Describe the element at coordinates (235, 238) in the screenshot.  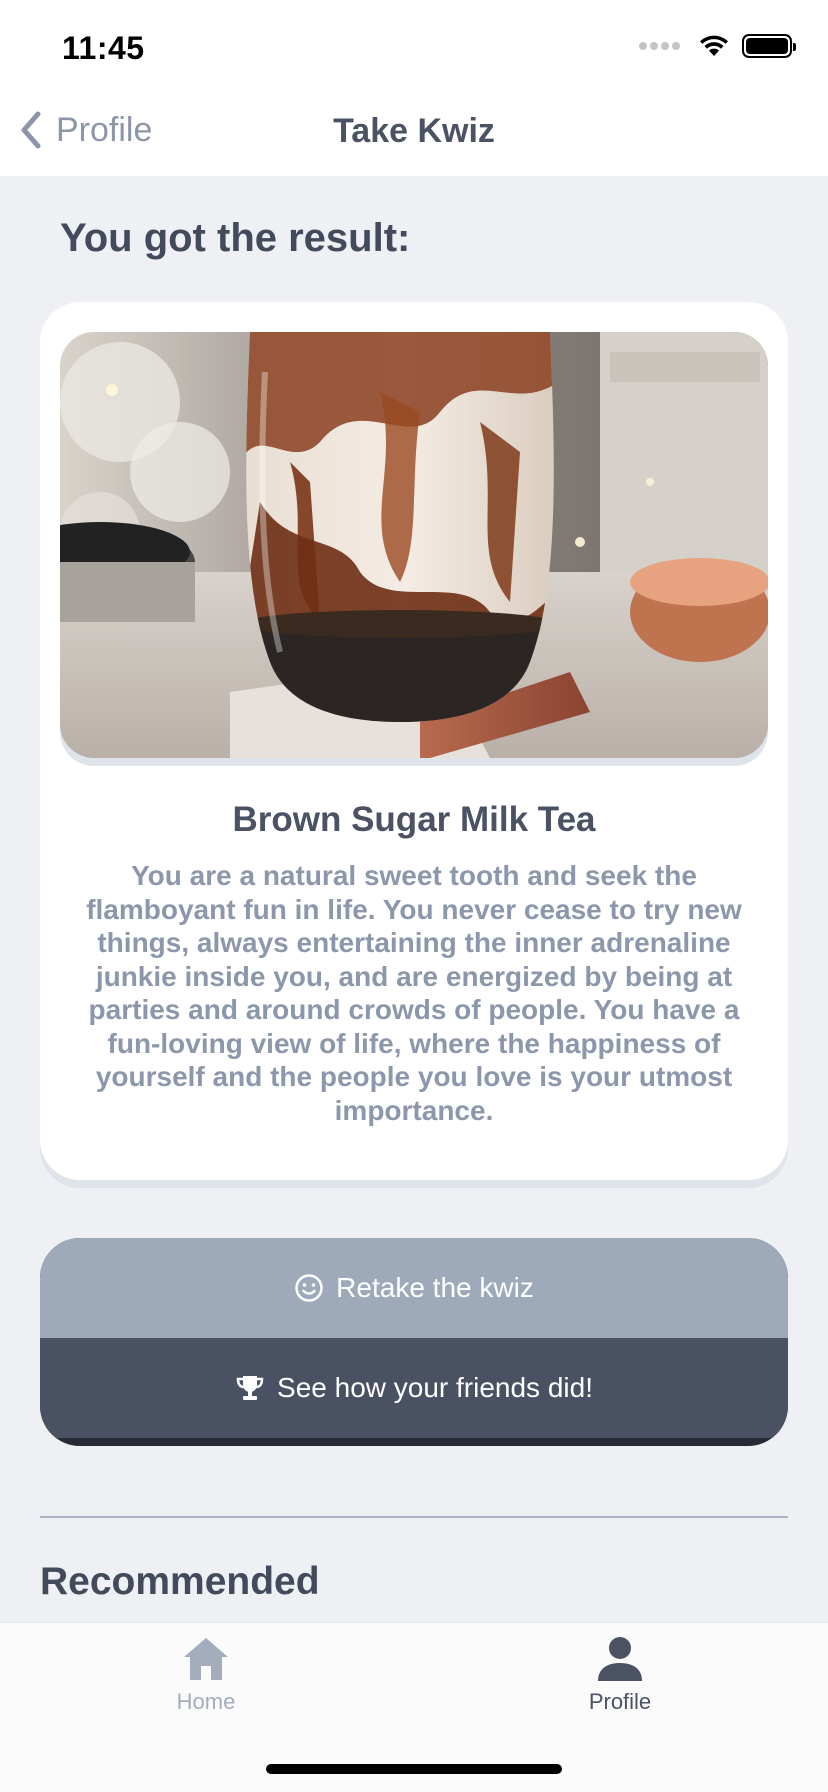
I see `result-heading: You got the result:` at that location.